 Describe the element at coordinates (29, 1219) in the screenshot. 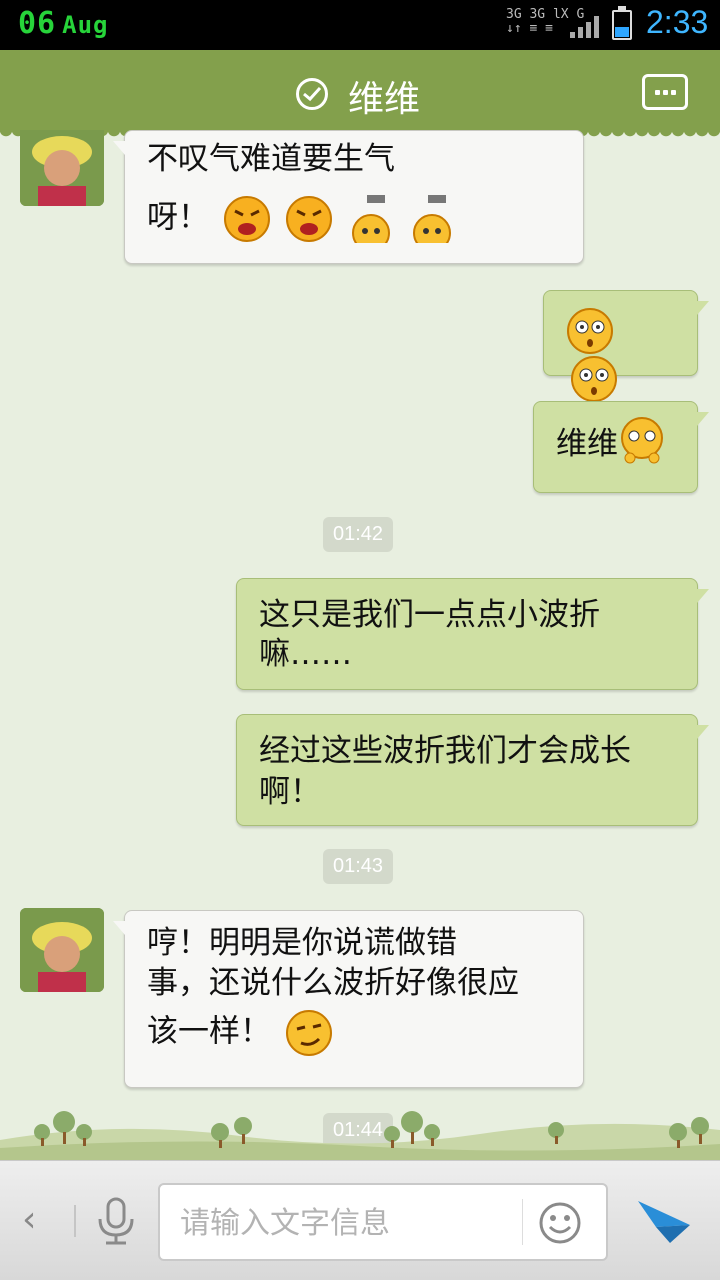

I see `collapse-chevron-icon: ‹` at that location.